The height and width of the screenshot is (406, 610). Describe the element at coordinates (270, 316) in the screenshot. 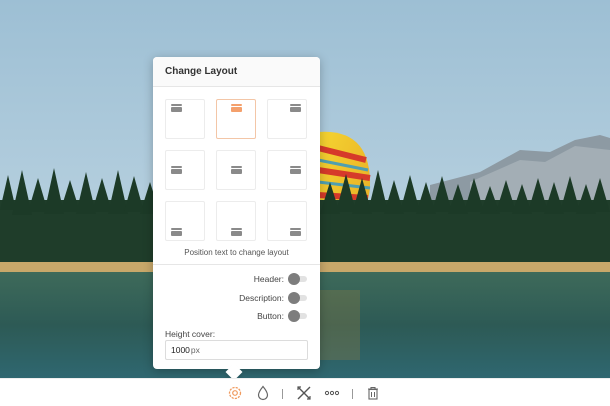

I see `button-toggle-label: Button:` at that location.